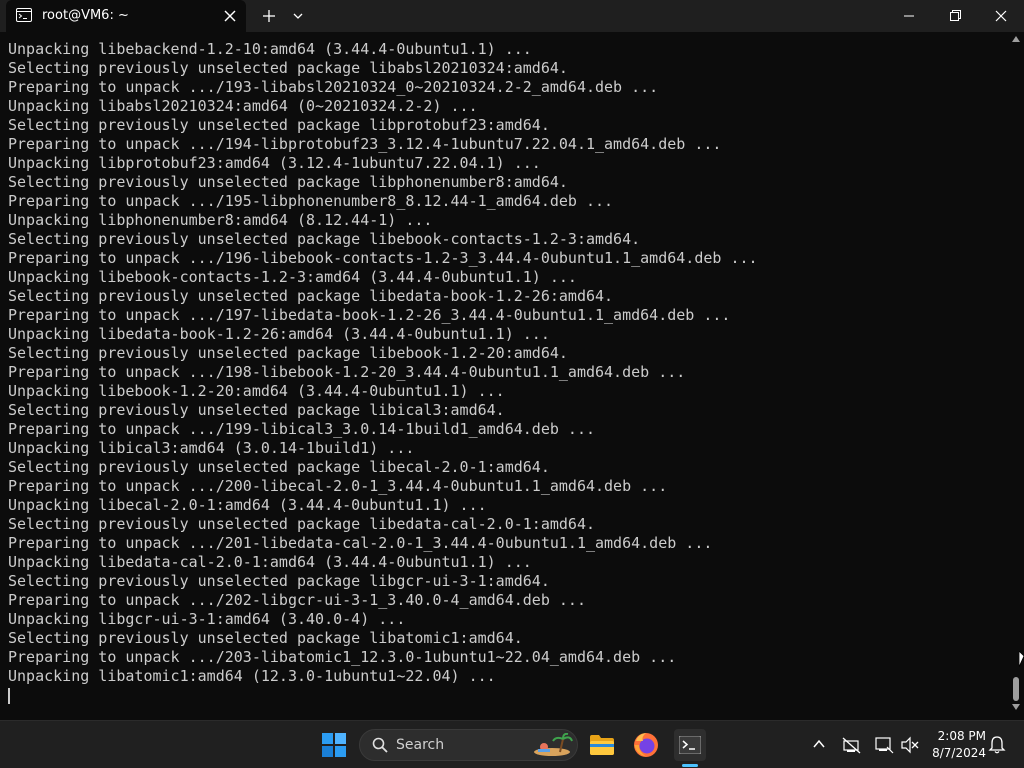  What do you see at coordinates (1016, 375) in the screenshot?
I see `vertical-scrollbar` at bounding box center [1016, 375].